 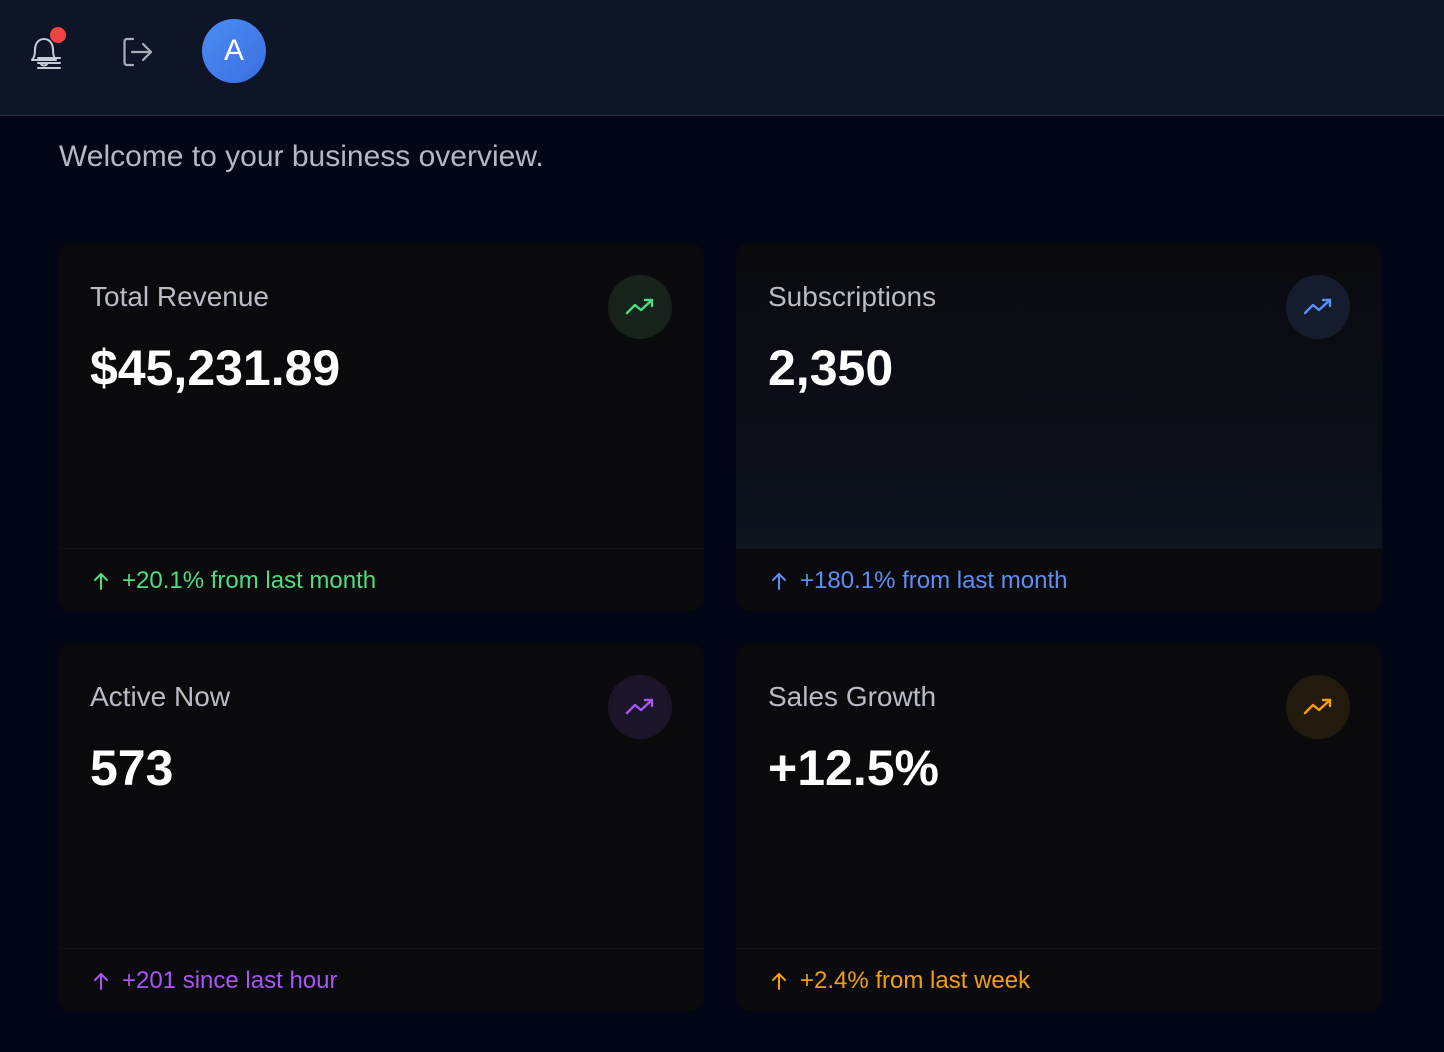 I want to click on card-change-text: +2.4% from last week, so click(x=915, y=980).